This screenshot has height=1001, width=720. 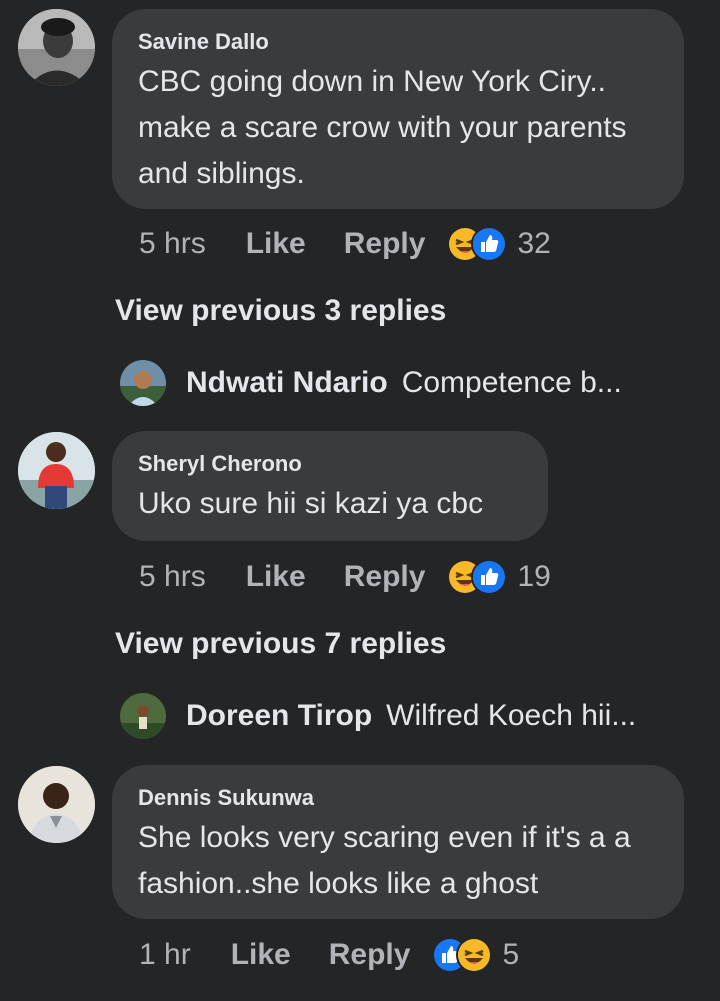 What do you see at coordinates (398, 42) in the screenshot?
I see `comment-author: Savine Dallo` at bounding box center [398, 42].